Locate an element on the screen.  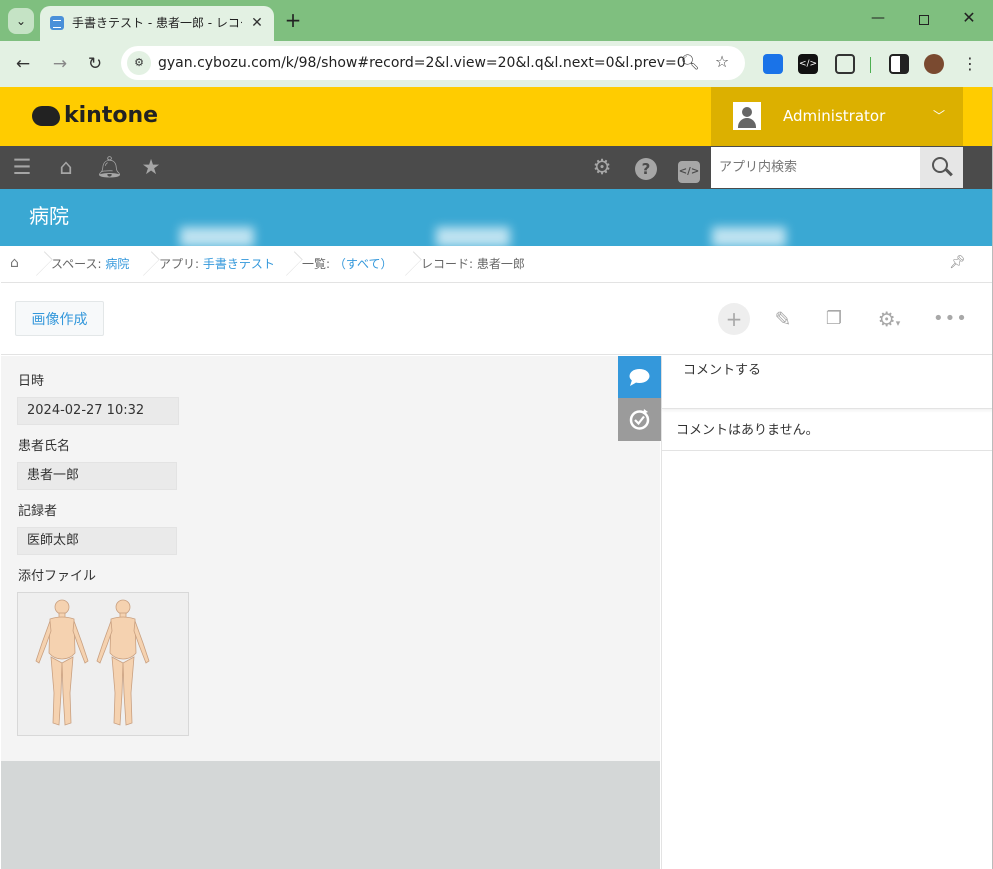
new-tab-icon: + is located at coordinates (293, 20).